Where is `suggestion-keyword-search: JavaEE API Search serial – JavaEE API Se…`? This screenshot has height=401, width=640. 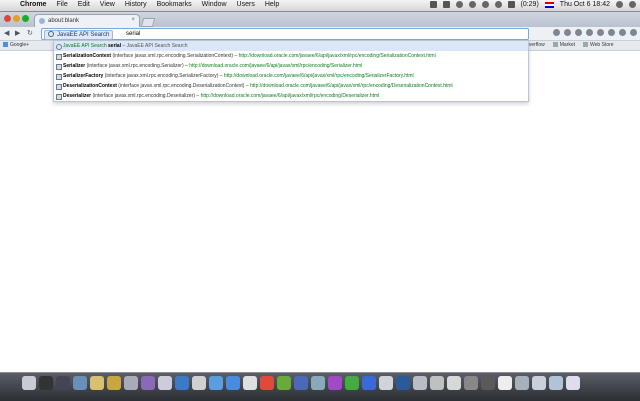 suggestion-keyword-search: JavaEE API Search serial – JavaEE API Se… is located at coordinates (291, 46).